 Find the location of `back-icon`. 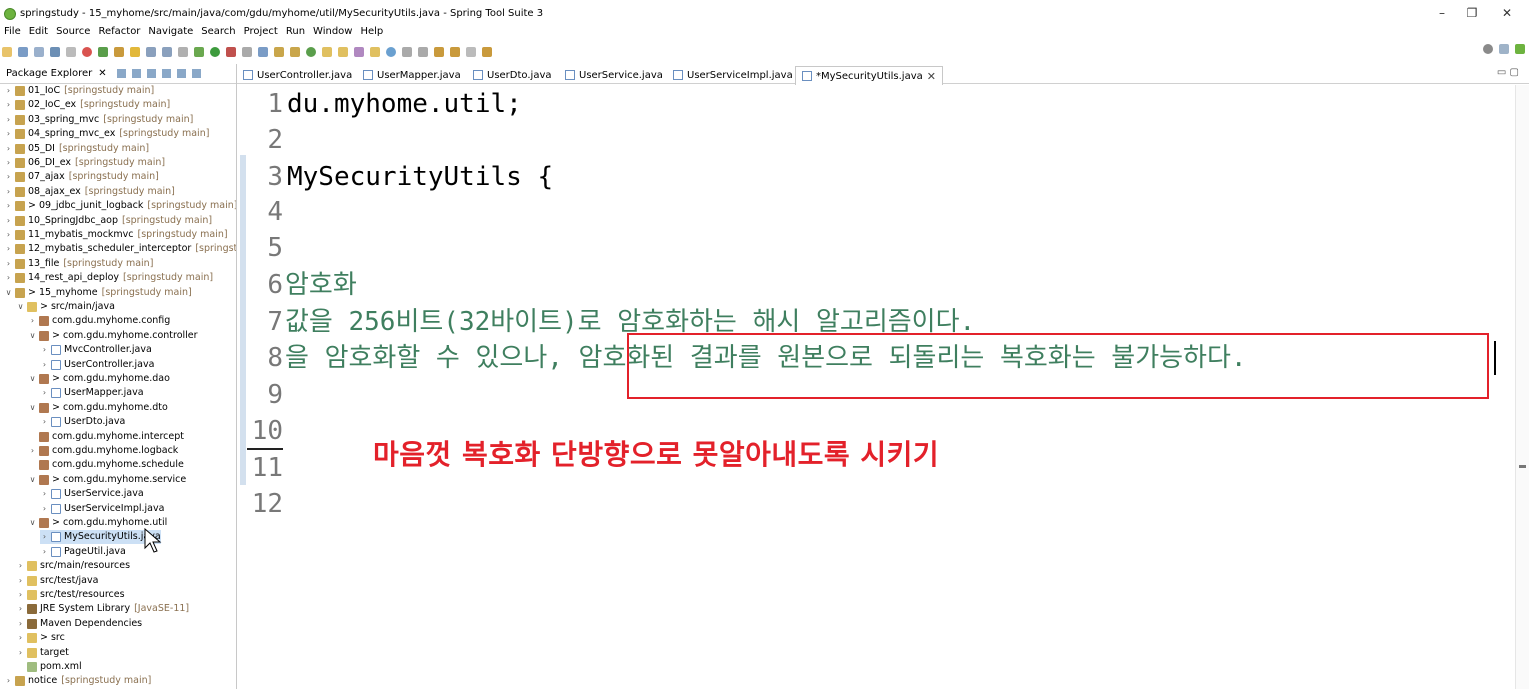

back-icon is located at coordinates (455, 51).